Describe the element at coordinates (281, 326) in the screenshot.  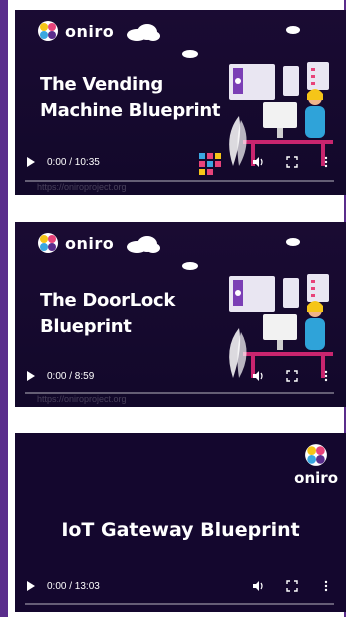
I see `developer-desk-illustration` at that location.